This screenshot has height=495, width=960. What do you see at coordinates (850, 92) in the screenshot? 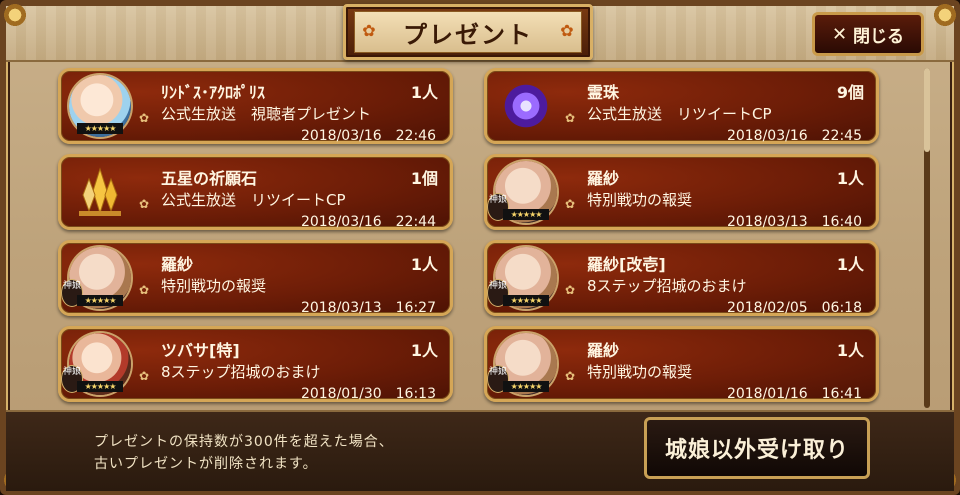
I see `present-quantity: 9個` at bounding box center [850, 92].